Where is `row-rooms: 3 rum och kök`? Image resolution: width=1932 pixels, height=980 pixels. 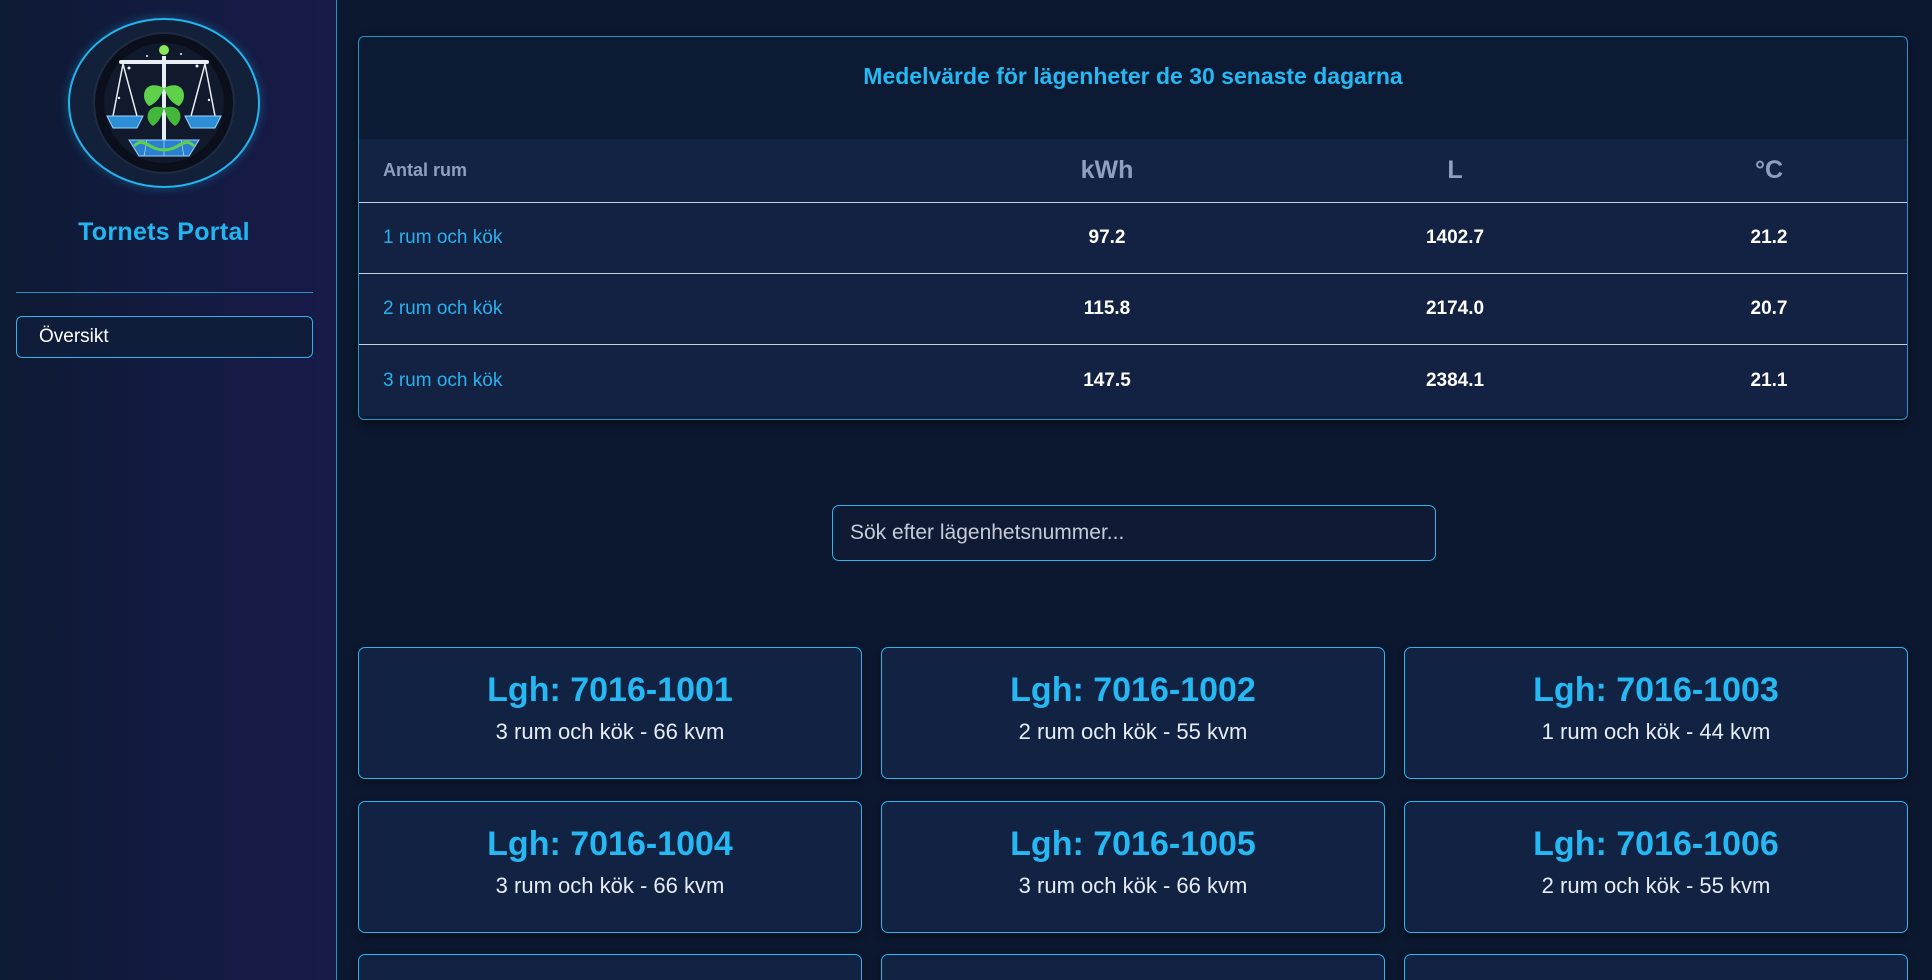
row-rooms: 3 rum och kök is located at coordinates (443, 380).